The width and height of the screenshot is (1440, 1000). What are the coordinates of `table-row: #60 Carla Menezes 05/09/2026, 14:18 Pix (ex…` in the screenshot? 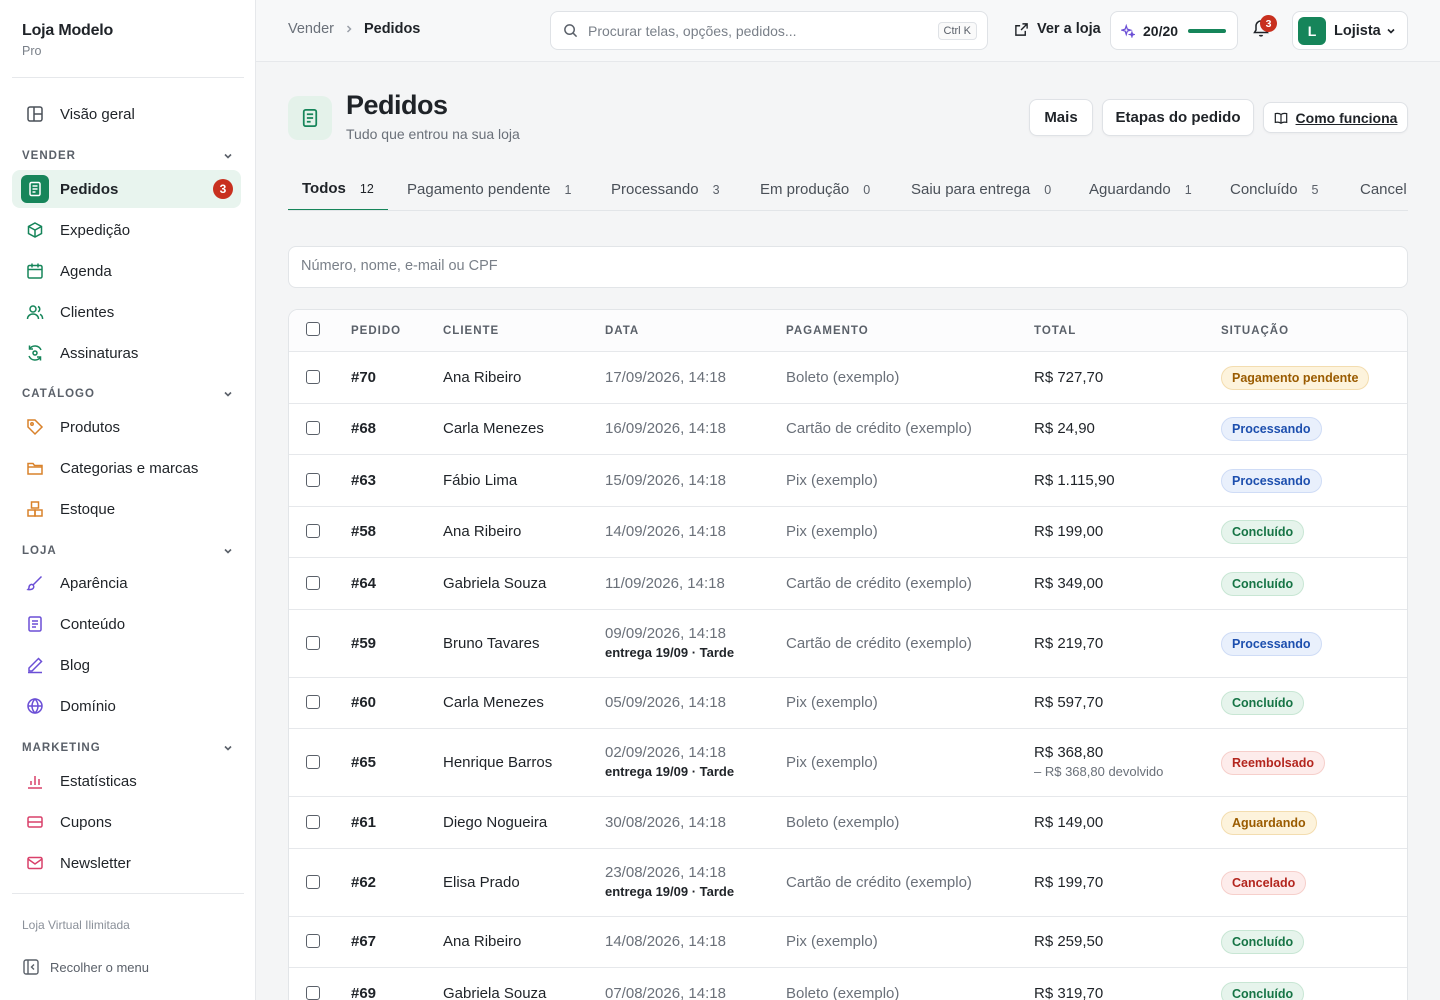 It's located at (848, 703).